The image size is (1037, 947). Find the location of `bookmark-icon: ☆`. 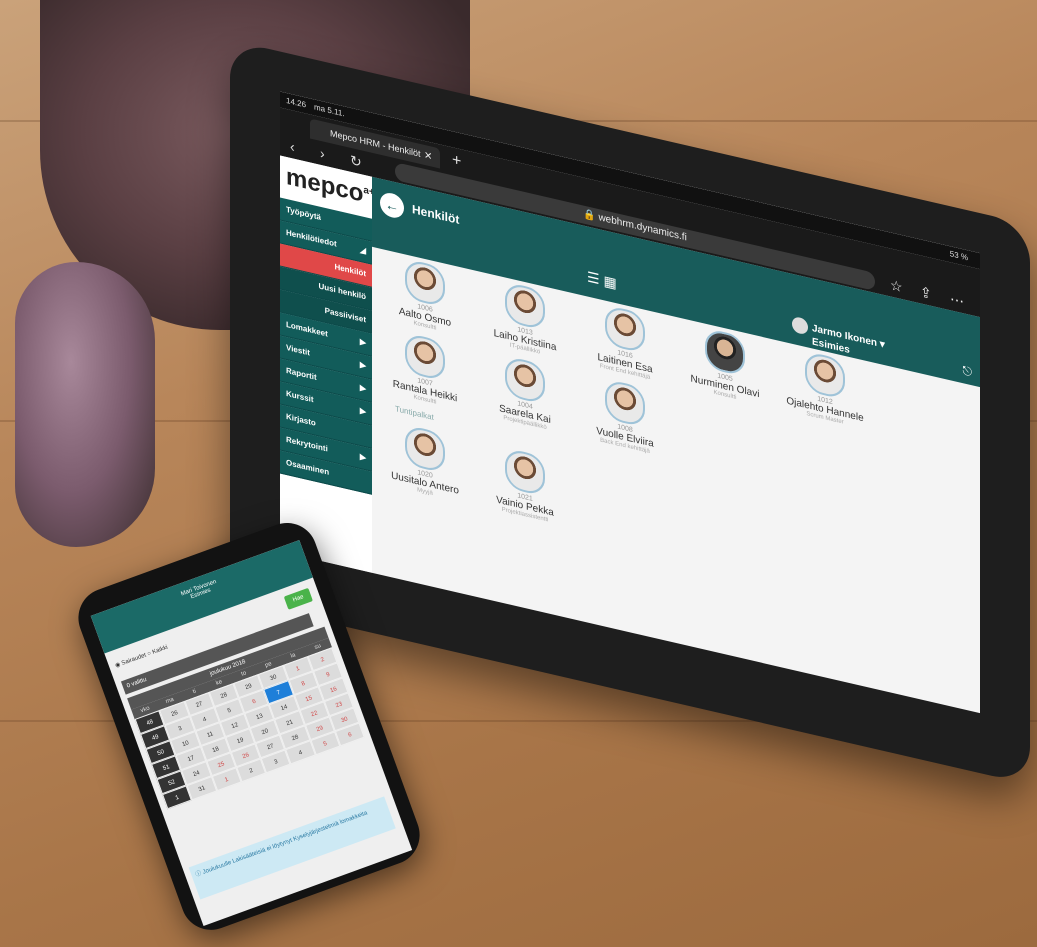

bookmark-icon: ☆ is located at coordinates (896, 286).